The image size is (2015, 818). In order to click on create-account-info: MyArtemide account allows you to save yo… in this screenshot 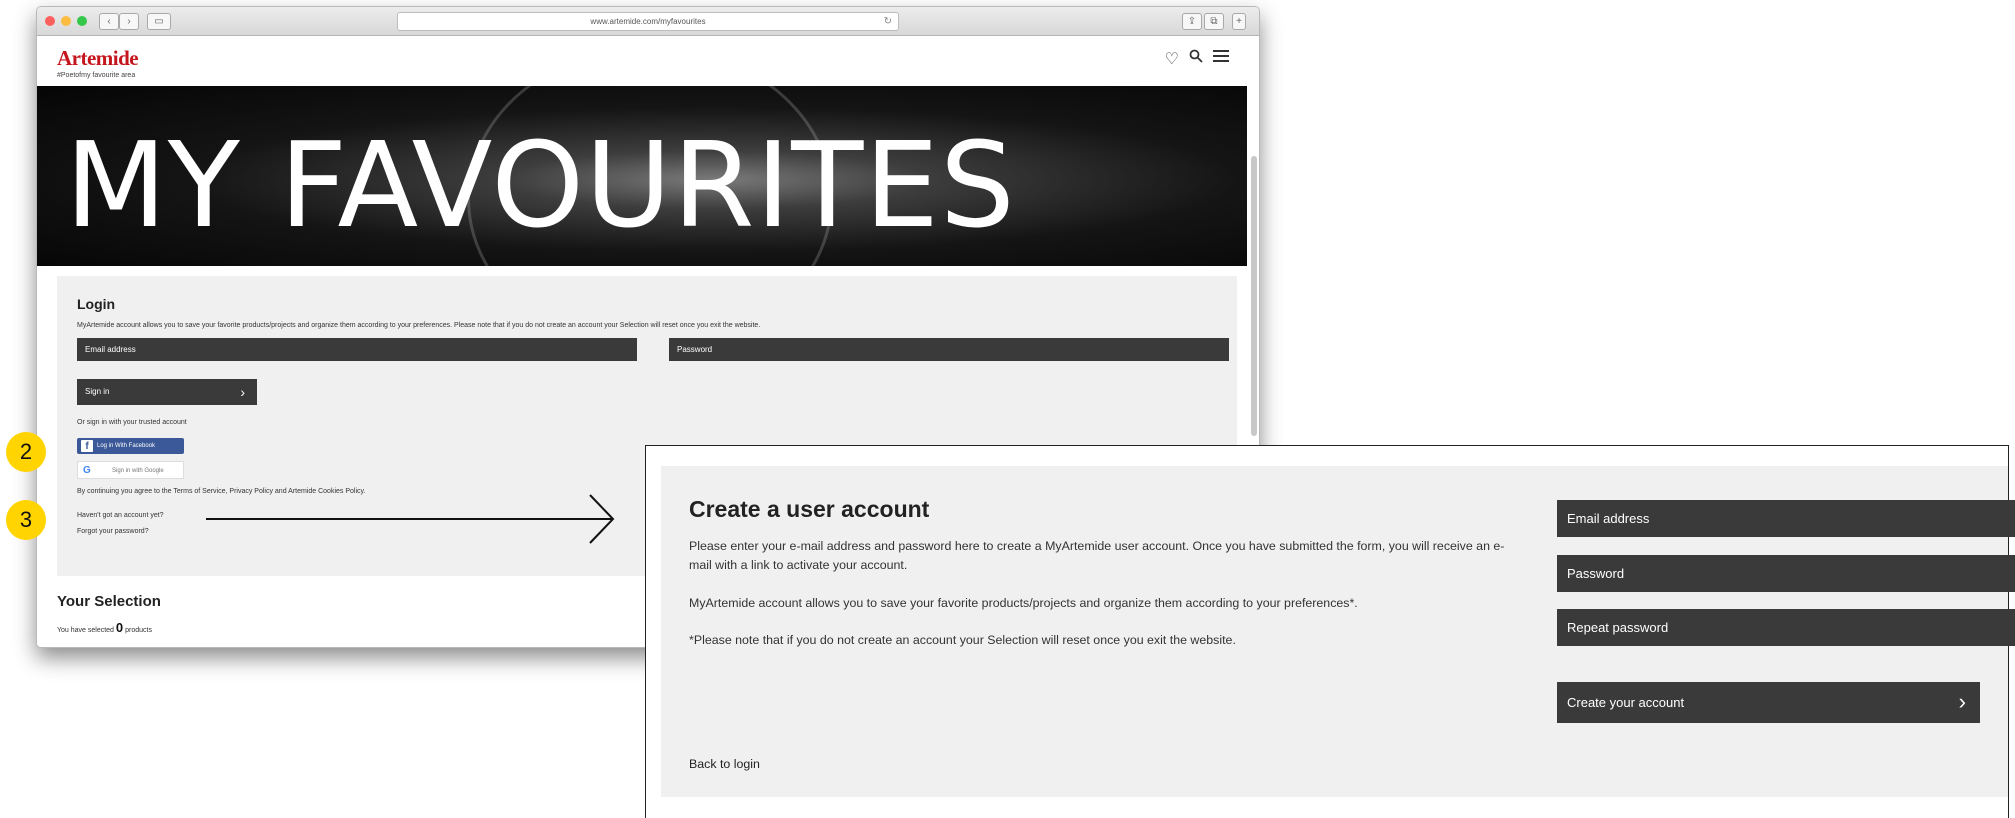, I will do `click(1023, 603)`.